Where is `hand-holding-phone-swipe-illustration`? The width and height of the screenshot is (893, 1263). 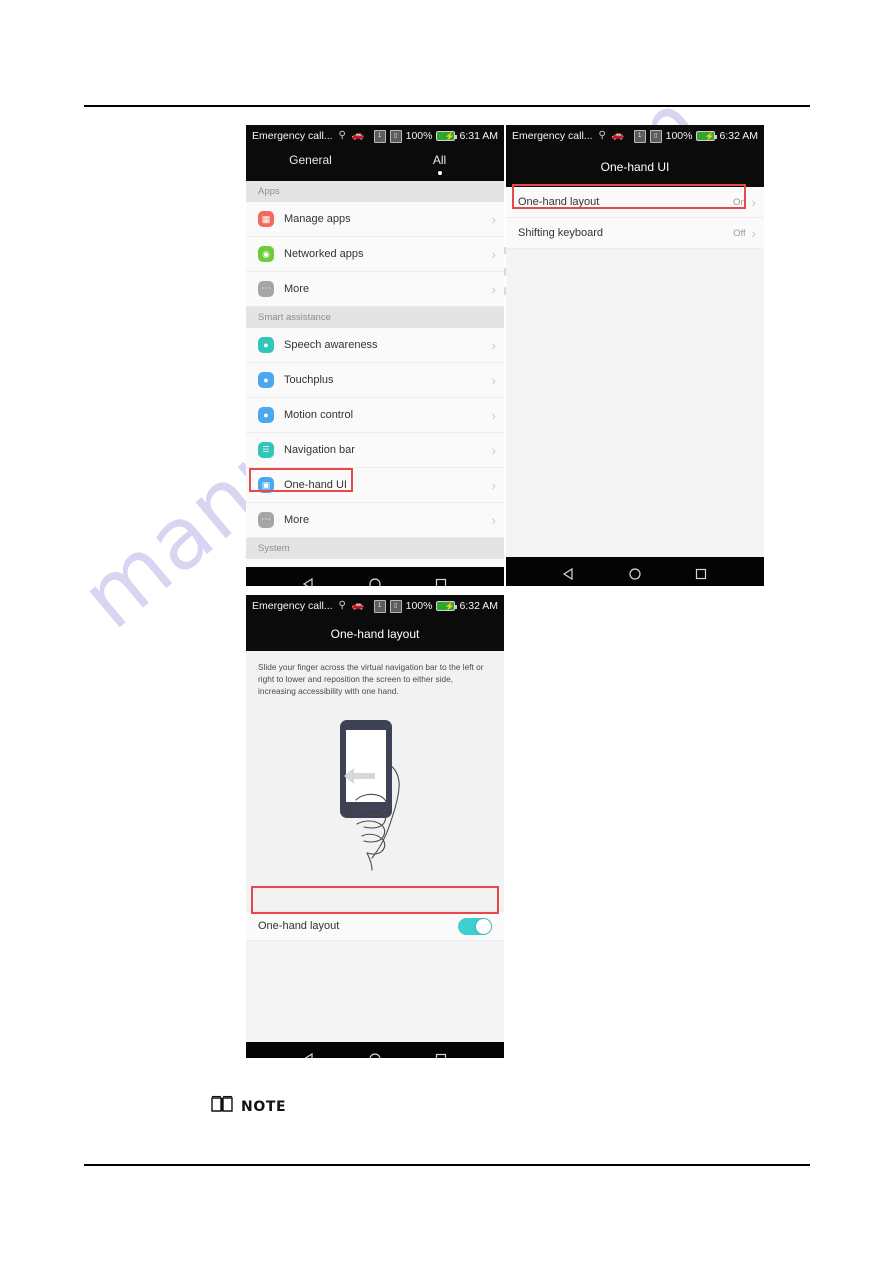 hand-holding-phone-swipe-illustration is located at coordinates (370, 795).